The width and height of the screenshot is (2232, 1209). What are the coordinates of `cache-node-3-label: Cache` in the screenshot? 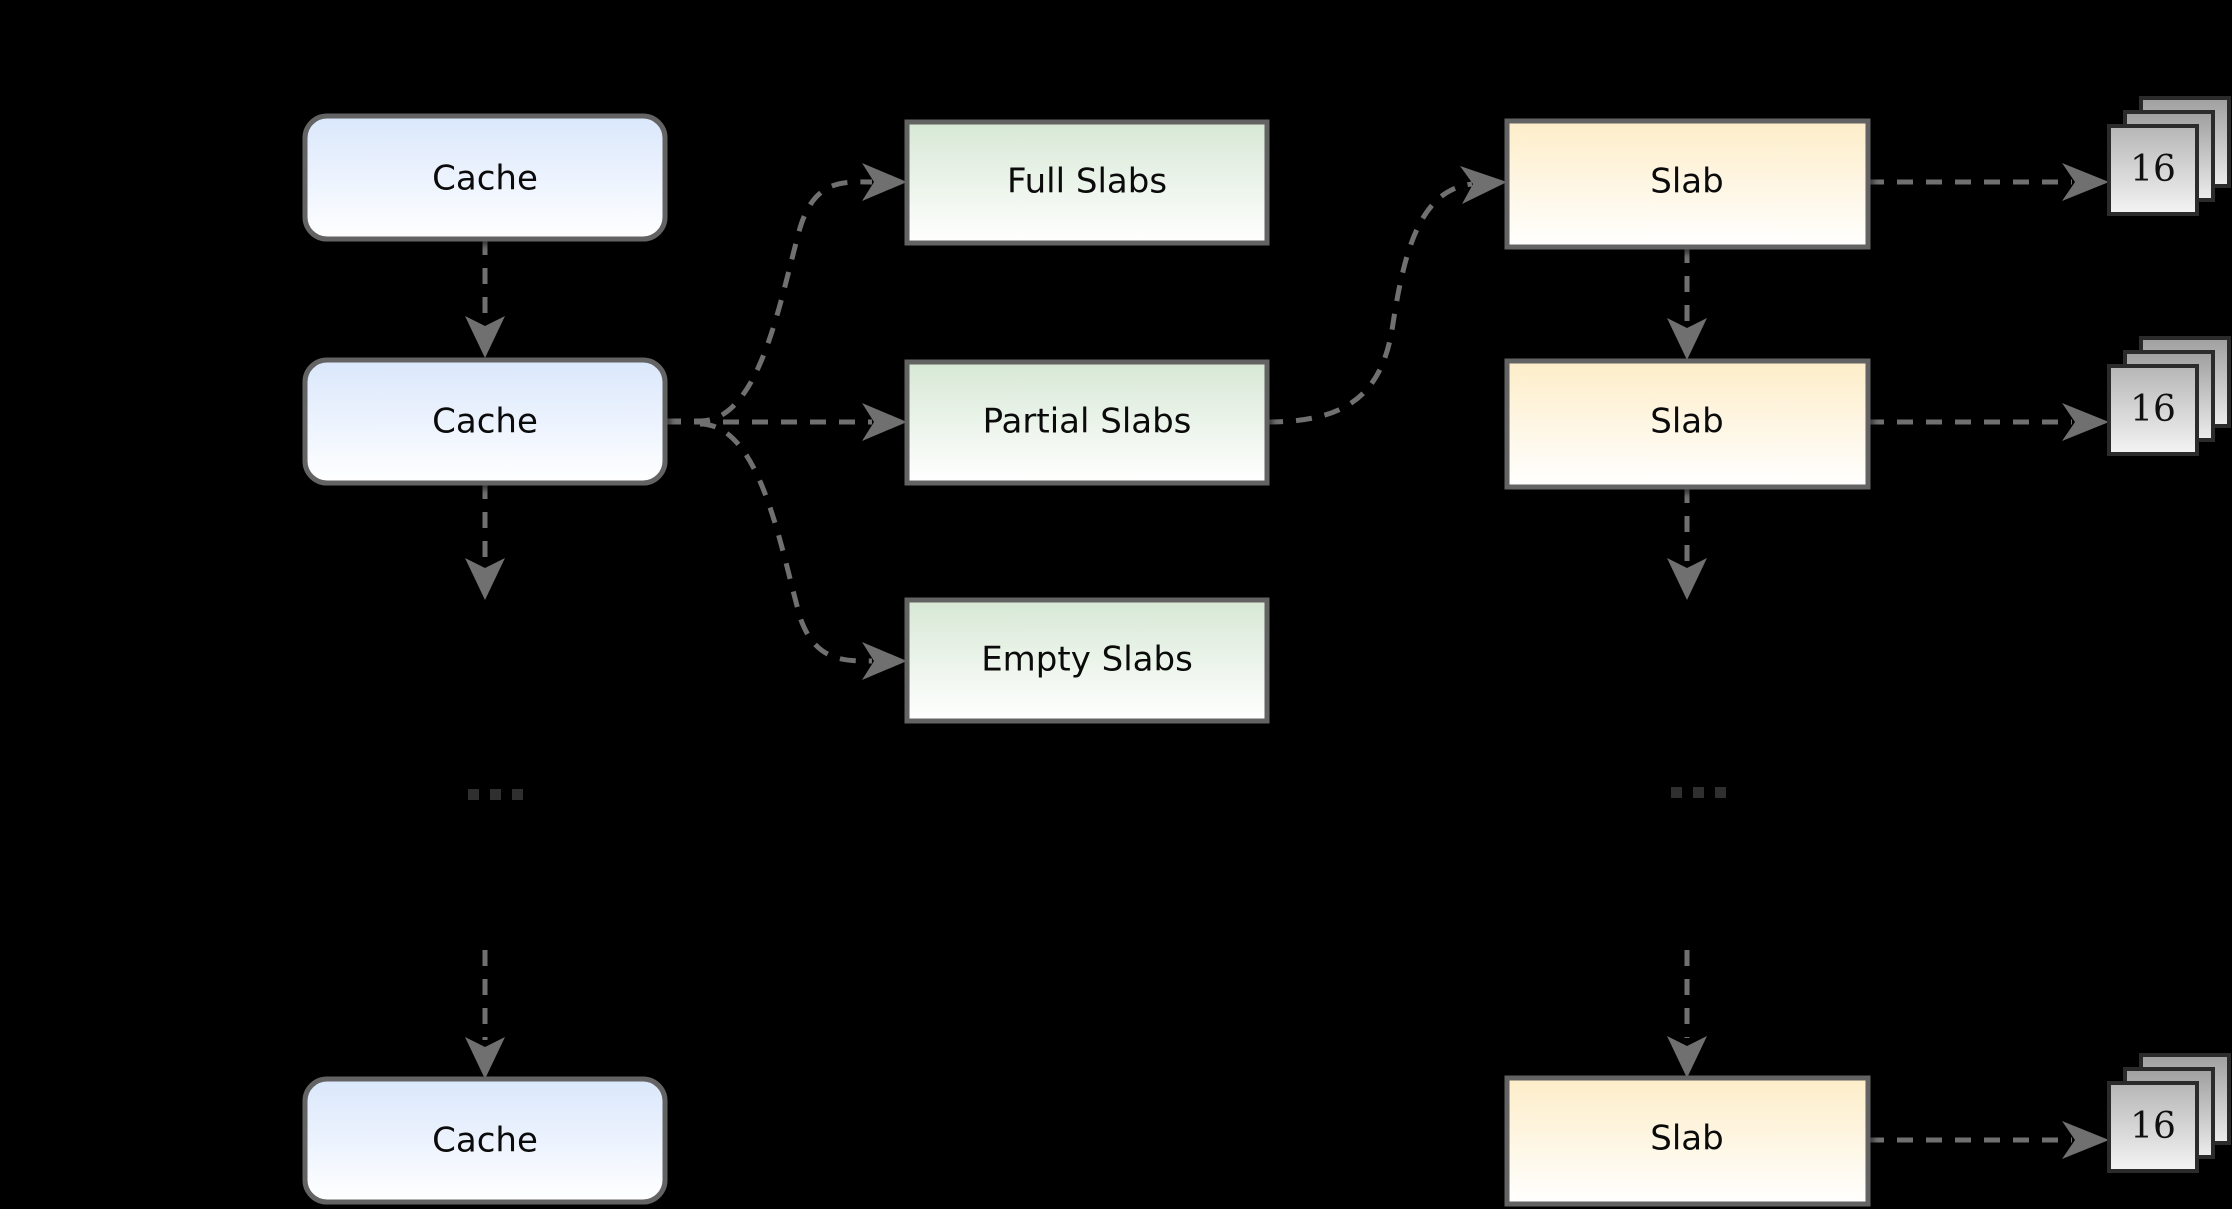 It's located at (485, 1141).